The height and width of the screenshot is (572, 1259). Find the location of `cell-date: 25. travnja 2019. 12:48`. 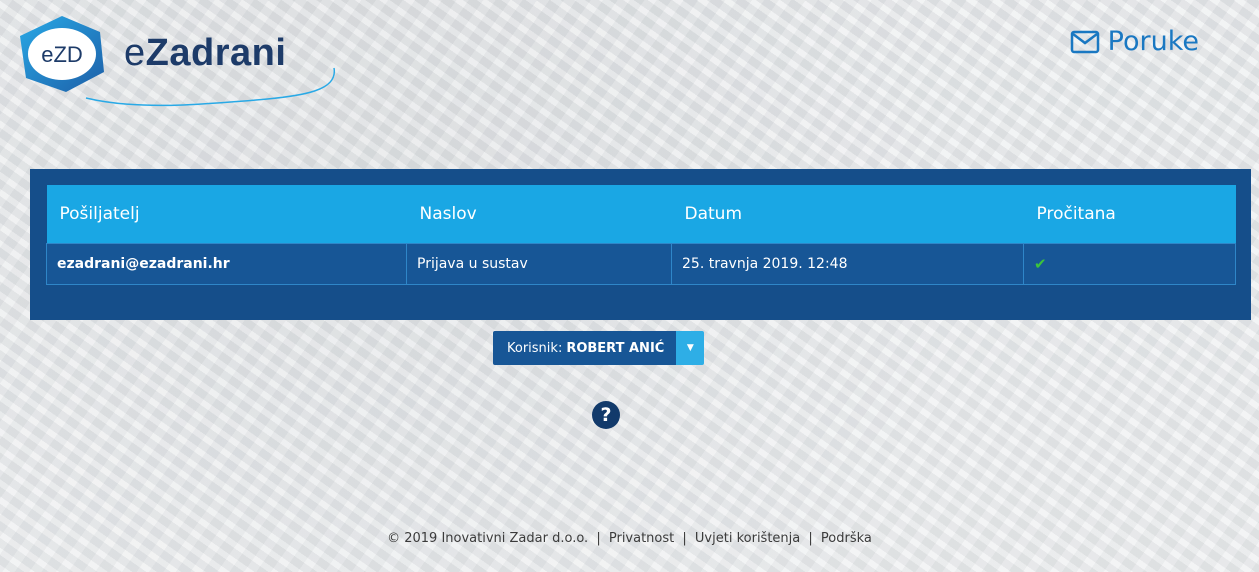

cell-date: 25. travnja 2019. 12:48 is located at coordinates (847, 264).